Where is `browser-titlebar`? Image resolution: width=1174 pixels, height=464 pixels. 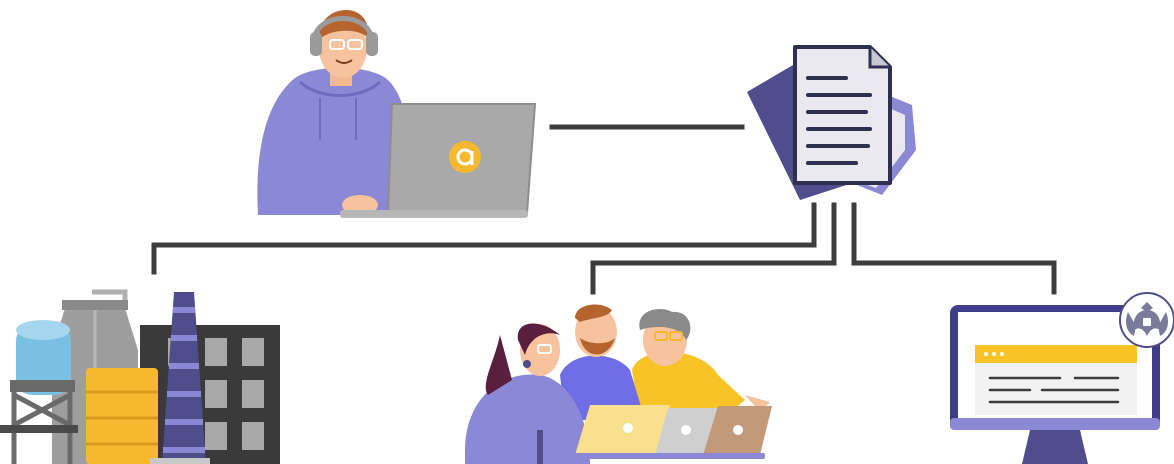 browser-titlebar is located at coordinates (1056, 354).